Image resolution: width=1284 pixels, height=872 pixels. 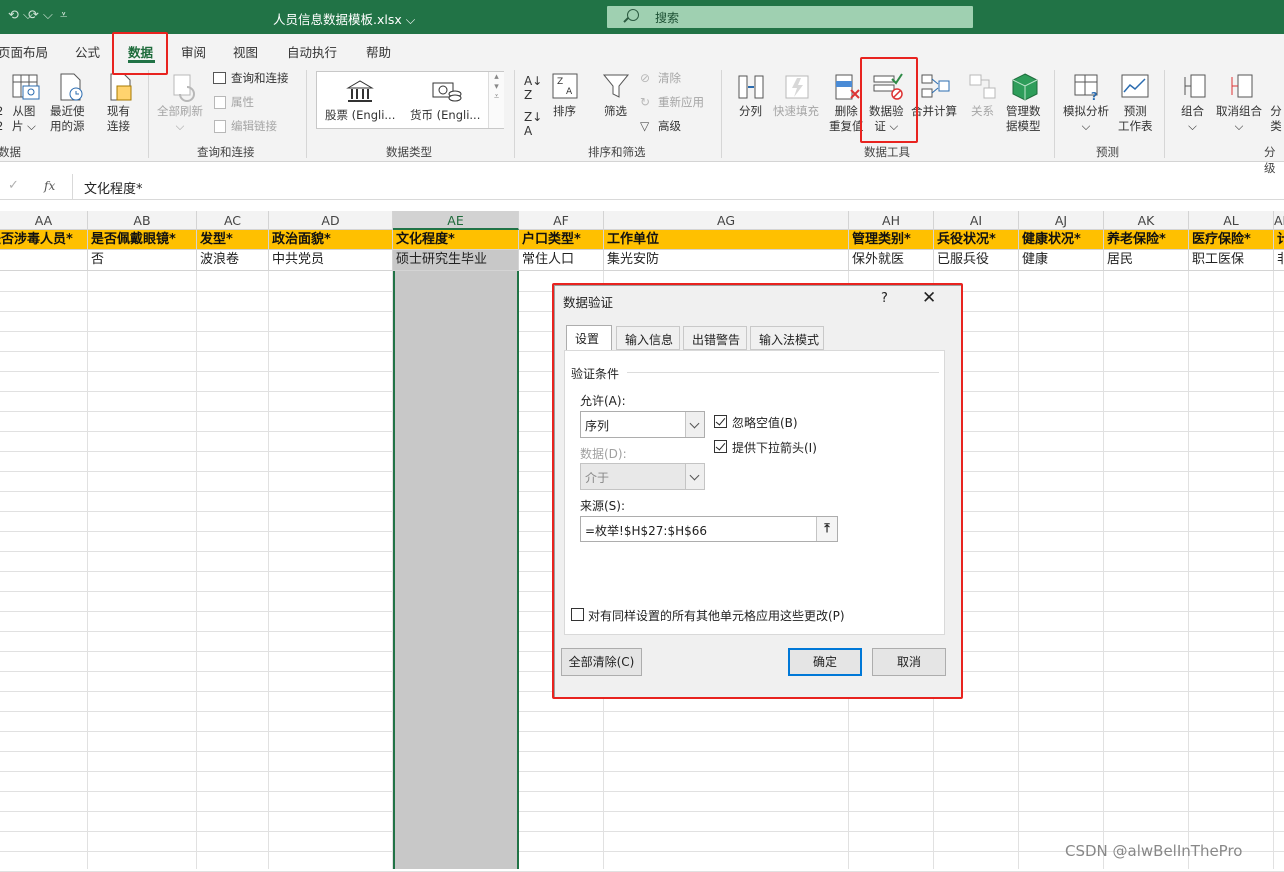 I want to click on filter-button: 筛选, so click(x=615, y=111).